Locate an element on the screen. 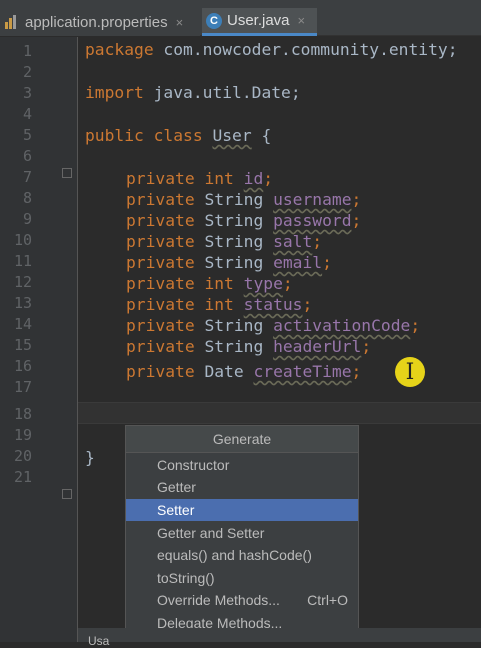 This screenshot has height=648, width=481. field-name: id is located at coordinates (253, 178).